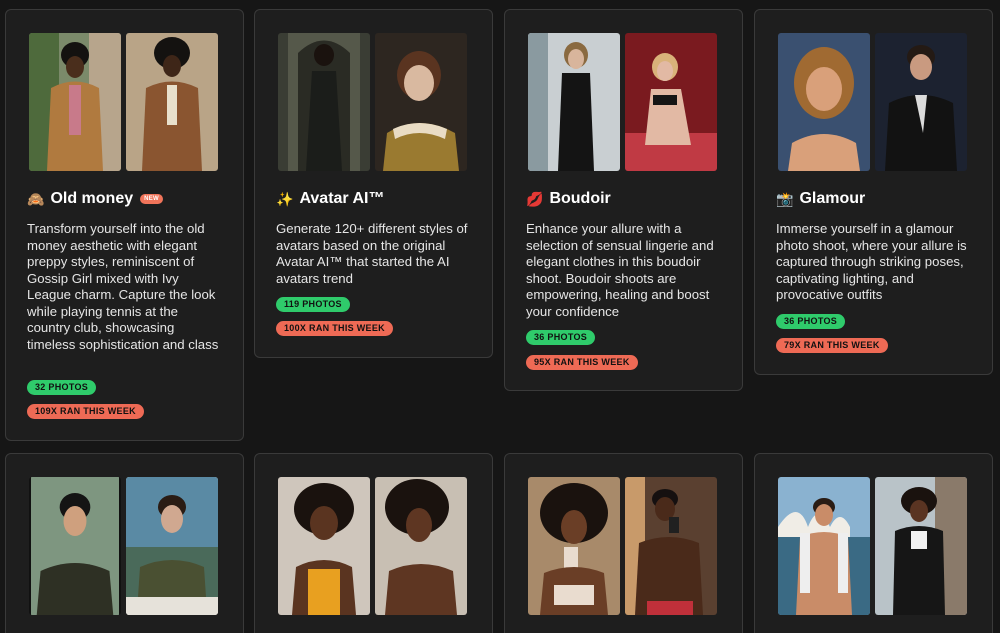 The image size is (1000, 633). Describe the element at coordinates (85, 411) in the screenshot. I see `ran-this-week-badge: 109X RAN THIS WEEK` at that location.